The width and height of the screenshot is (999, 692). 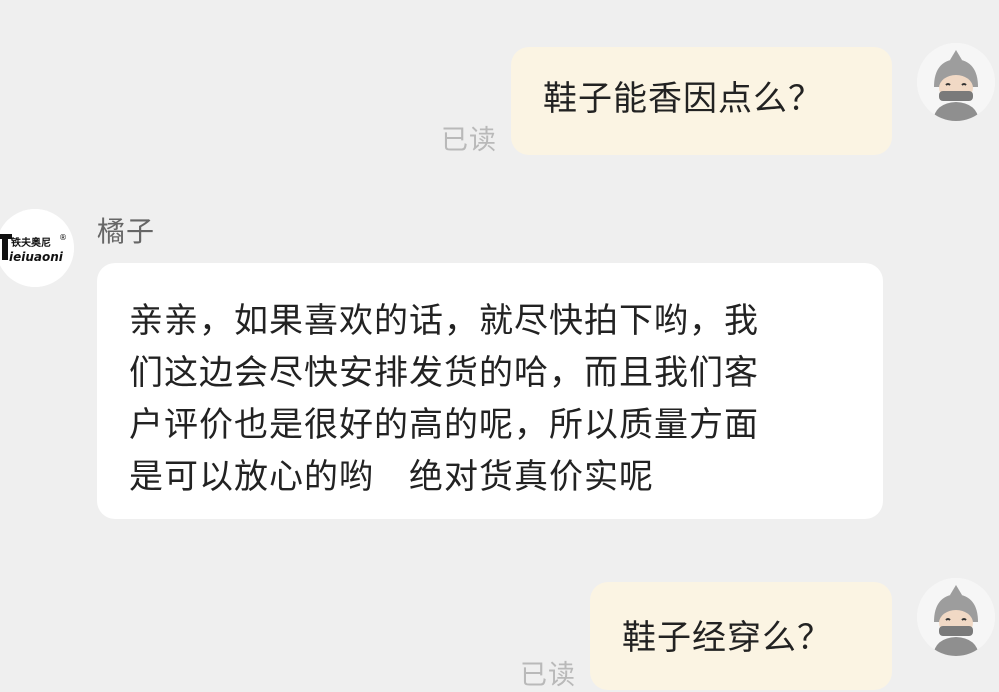 I want to click on outgoing-message-bubble: 鞋子能香因点么？, so click(x=701, y=101).